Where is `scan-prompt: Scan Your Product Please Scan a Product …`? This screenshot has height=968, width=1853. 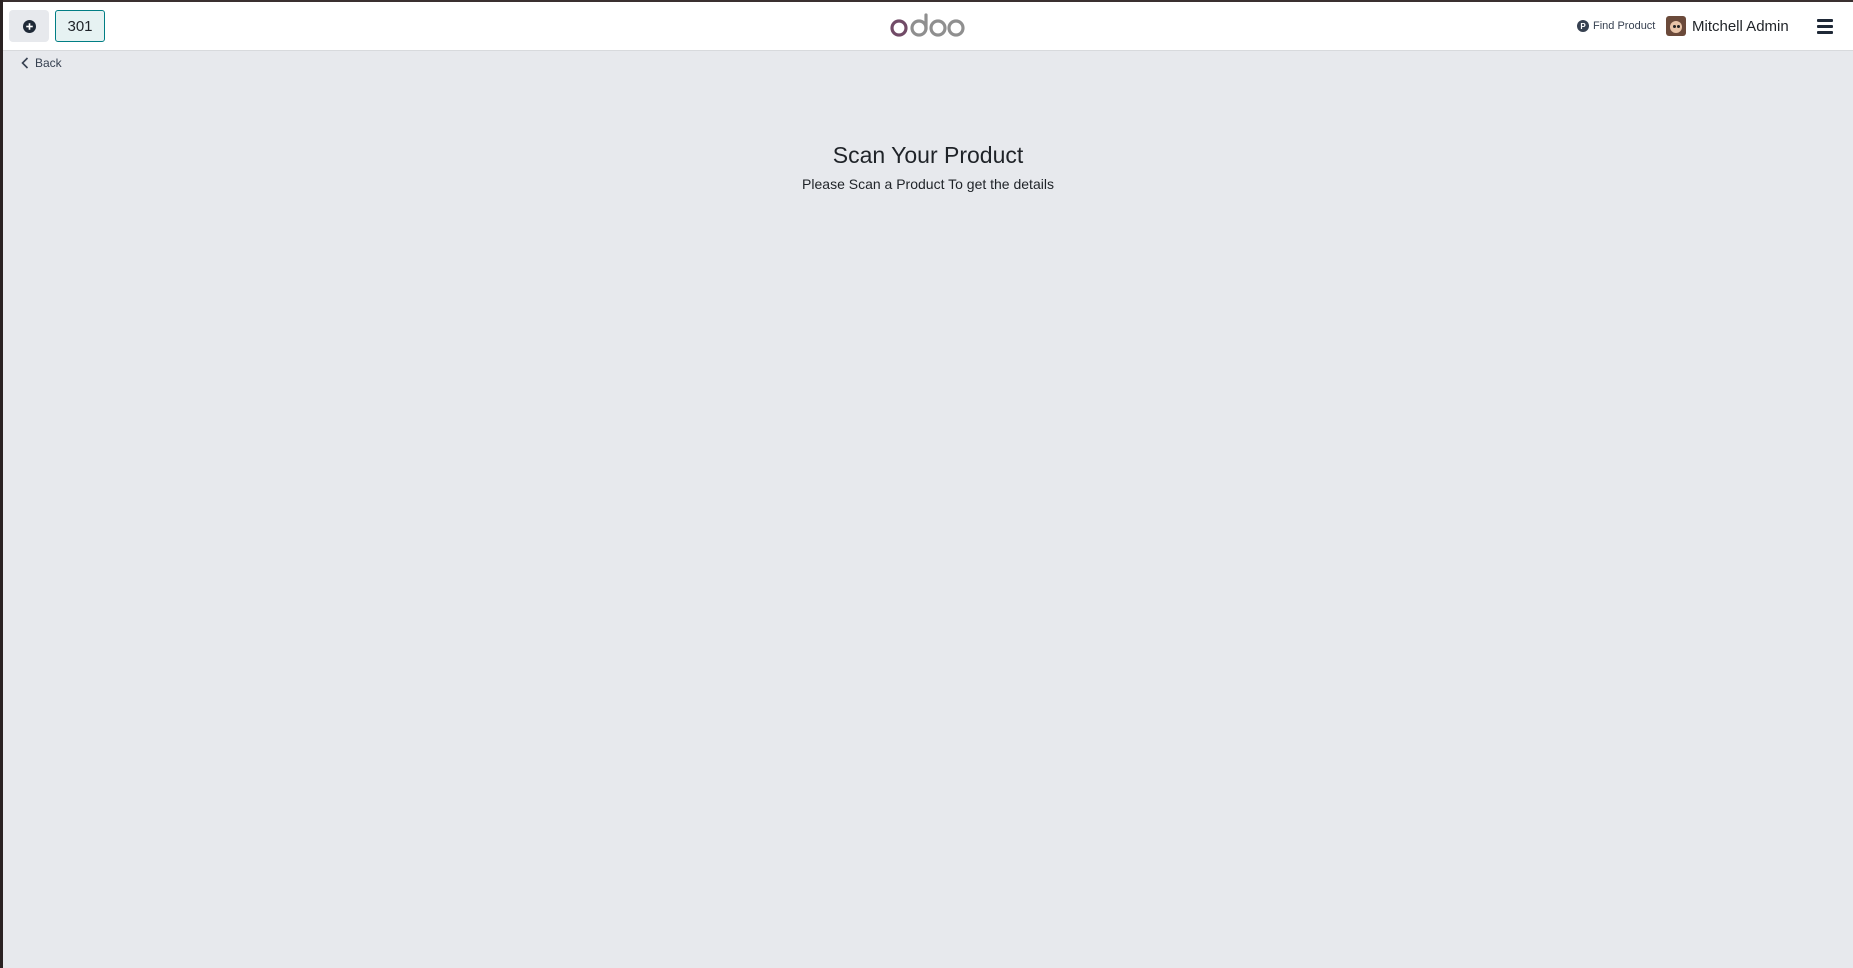 scan-prompt: Scan Your Product Please Scan a Product … is located at coordinates (928, 167).